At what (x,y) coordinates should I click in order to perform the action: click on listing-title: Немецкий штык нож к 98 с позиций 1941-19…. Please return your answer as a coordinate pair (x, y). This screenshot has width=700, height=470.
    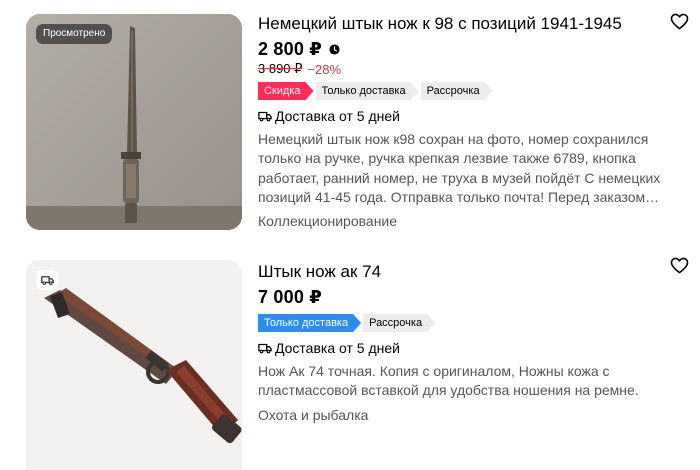
    Looking at the image, I should click on (459, 24).